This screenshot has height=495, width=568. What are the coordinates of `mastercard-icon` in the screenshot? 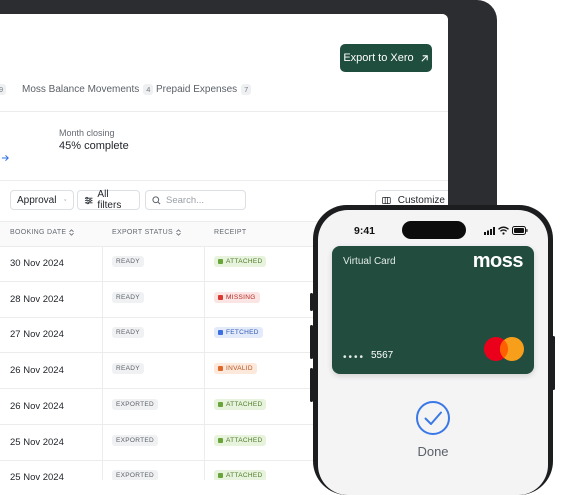 It's located at (504, 349).